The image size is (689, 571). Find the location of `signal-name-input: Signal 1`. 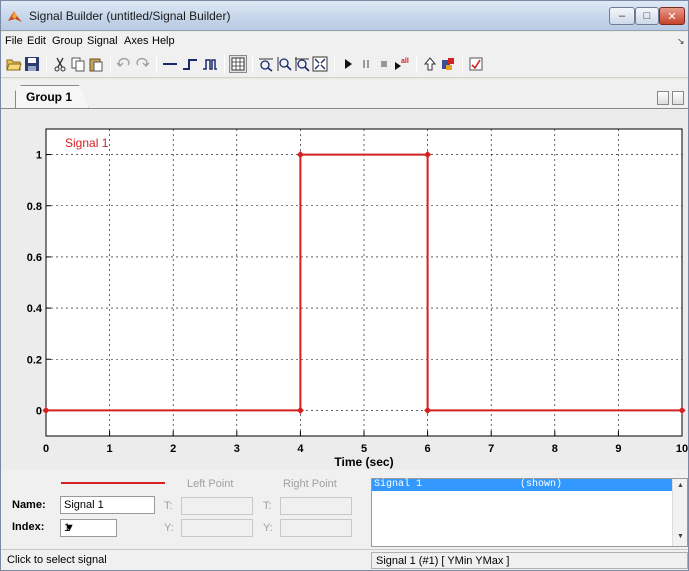

signal-name-input: Signal 1 is located at coordinates (107, 505).